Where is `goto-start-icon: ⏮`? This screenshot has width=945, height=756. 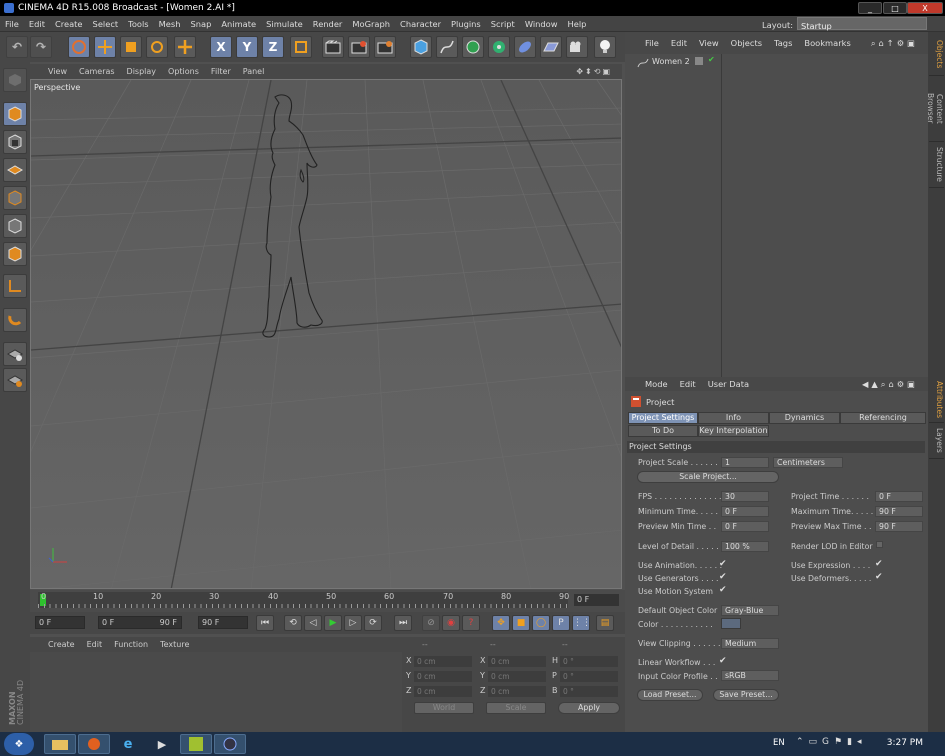 goto-start-icon: ⏮ is located at coordinates (265, 623).